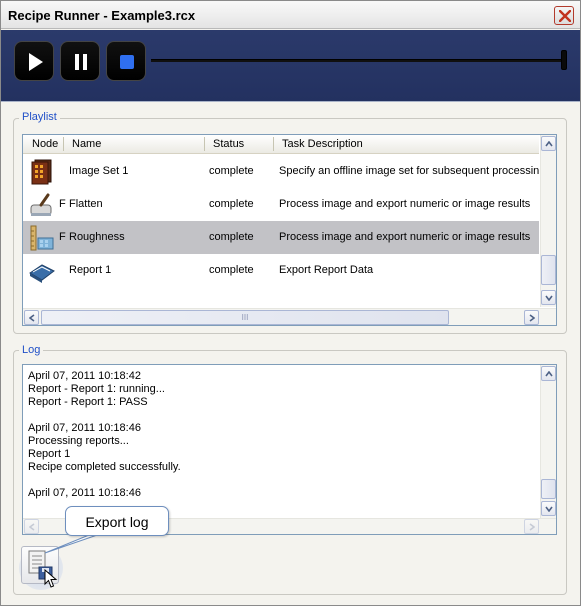  I want to click on export-log-tooltip: Export log, so click(117, 521).